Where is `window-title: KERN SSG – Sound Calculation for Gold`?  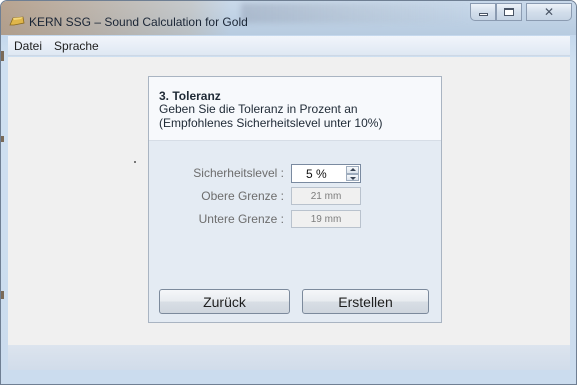
window-title: KERN SSG – Sound Calculation for Gold is located at coordinates (138, 22).